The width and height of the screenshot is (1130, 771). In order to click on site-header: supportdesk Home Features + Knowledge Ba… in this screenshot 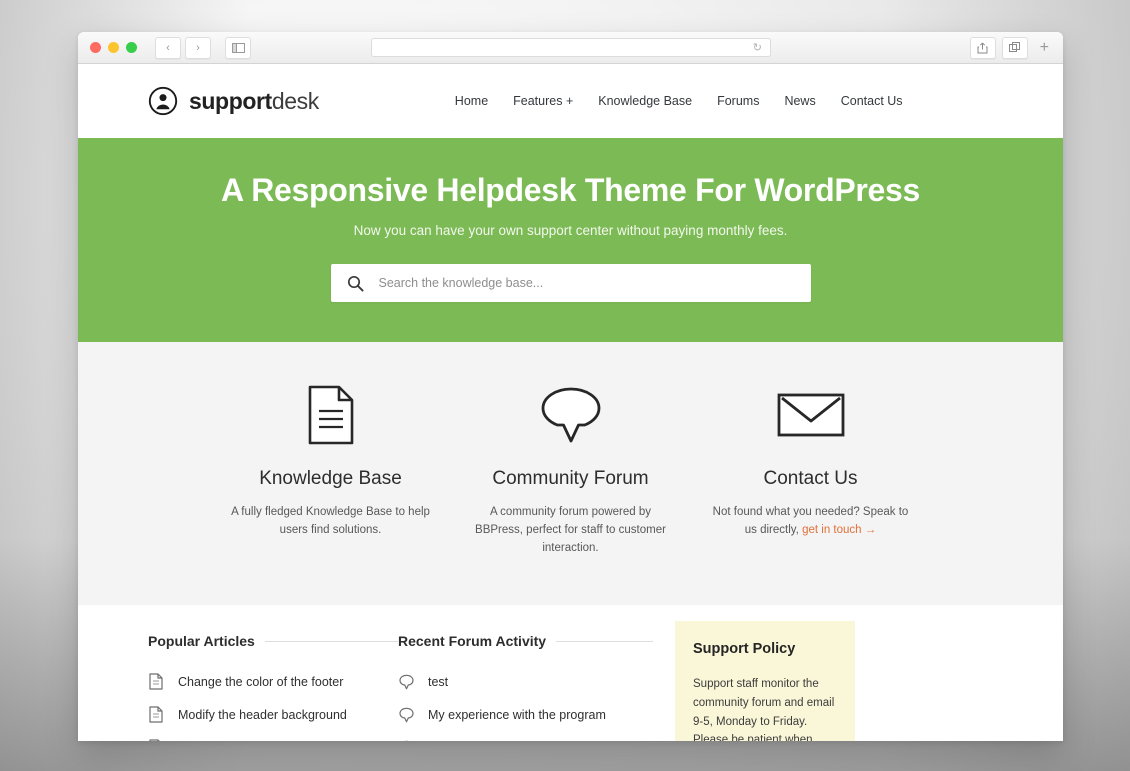, I will do `click(570, 101)`.